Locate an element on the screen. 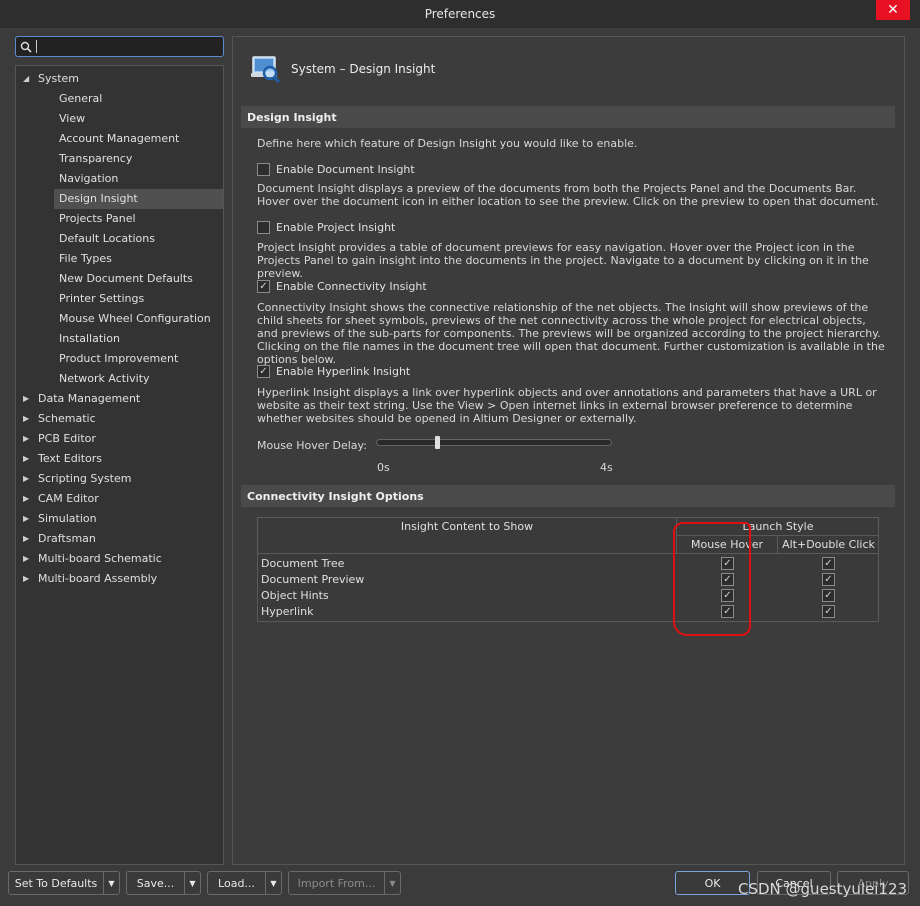  tree-item-new-document-defaults: New Document Defaults is located at coordinates (119, 279).